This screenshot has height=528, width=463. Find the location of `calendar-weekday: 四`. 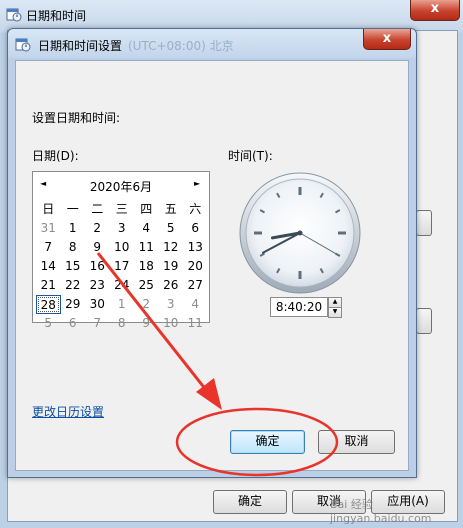

calendar-weekday: 四 is located at coordinates (146, 209).